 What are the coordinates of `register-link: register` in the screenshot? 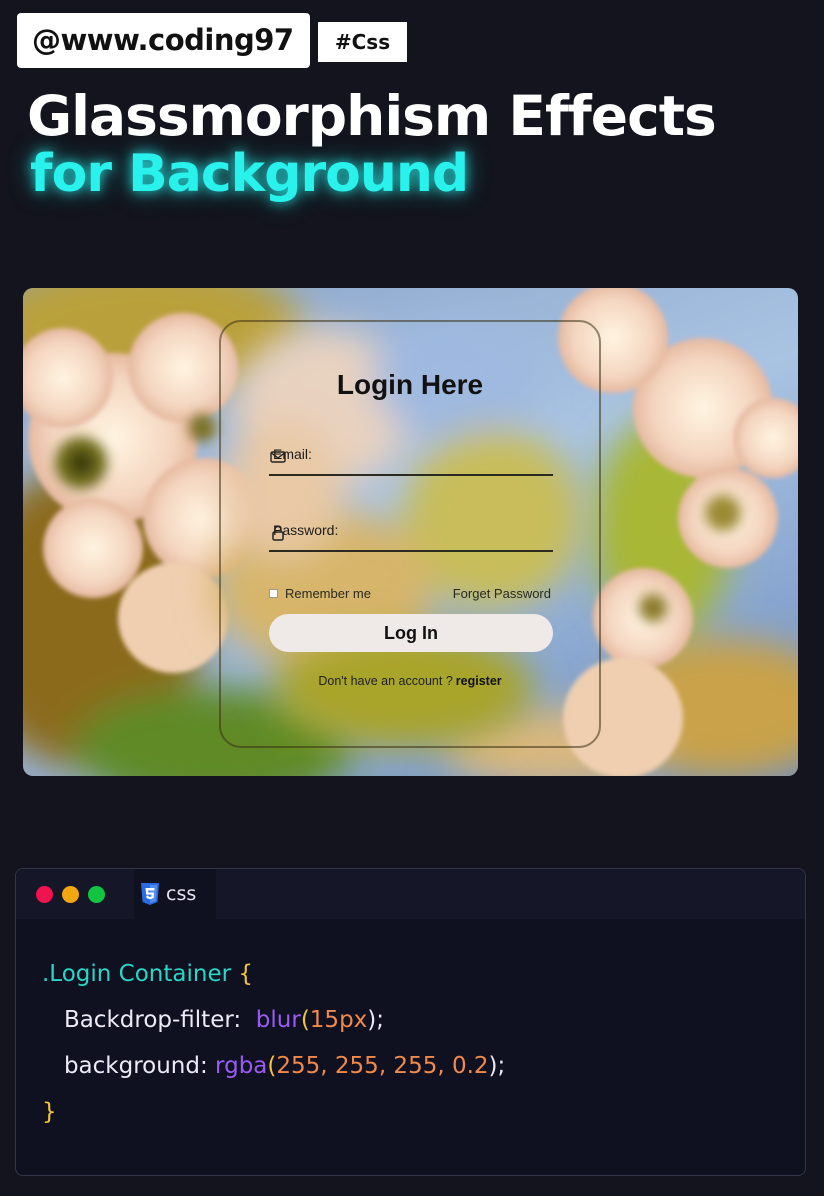 It's located at (479, 681).